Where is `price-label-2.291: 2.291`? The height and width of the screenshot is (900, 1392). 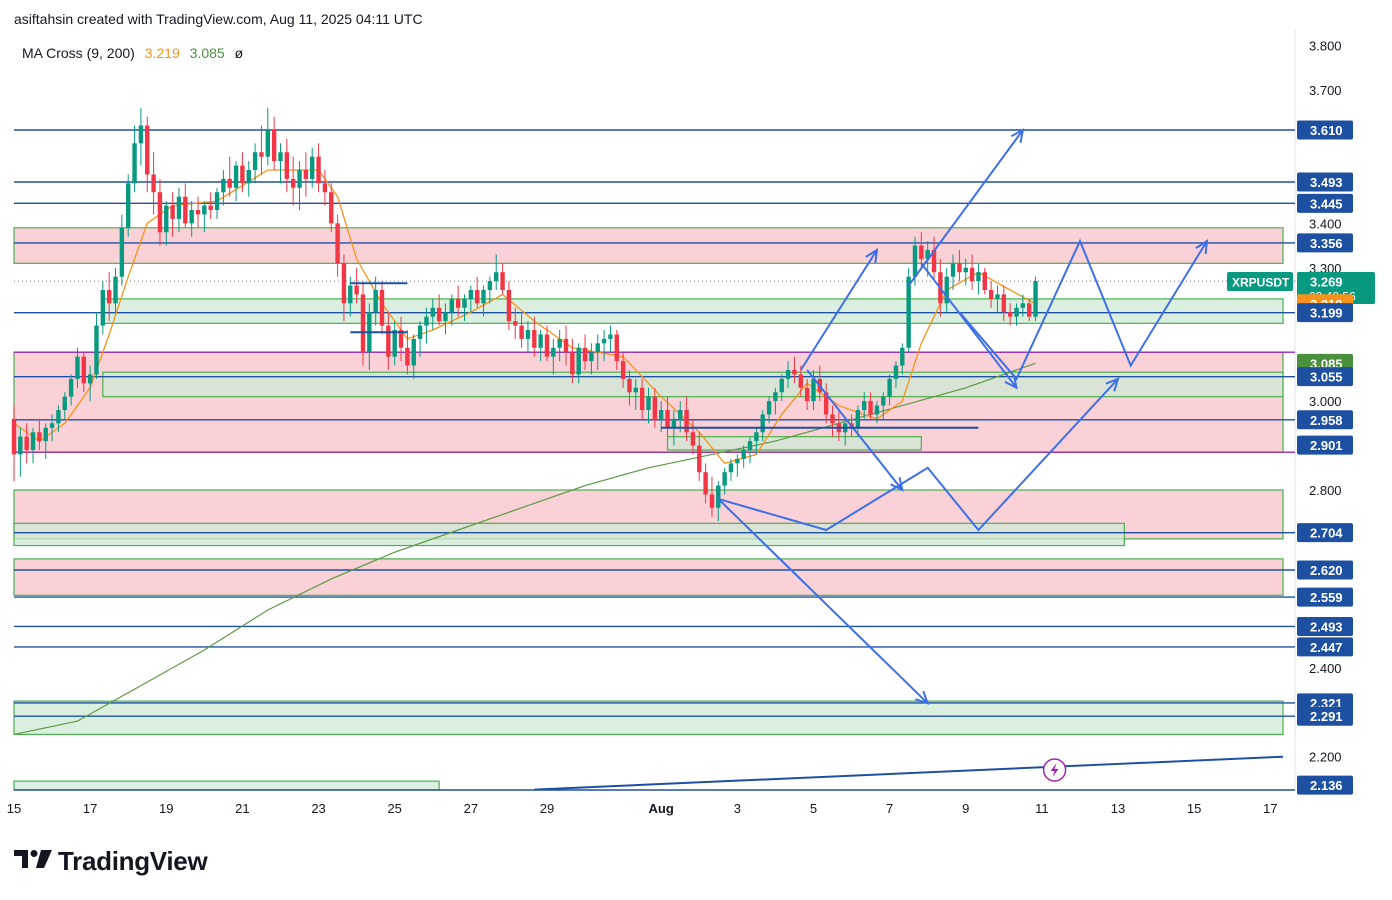 price-label-2.291: 2.291 is located at coordinates (1325, 716).